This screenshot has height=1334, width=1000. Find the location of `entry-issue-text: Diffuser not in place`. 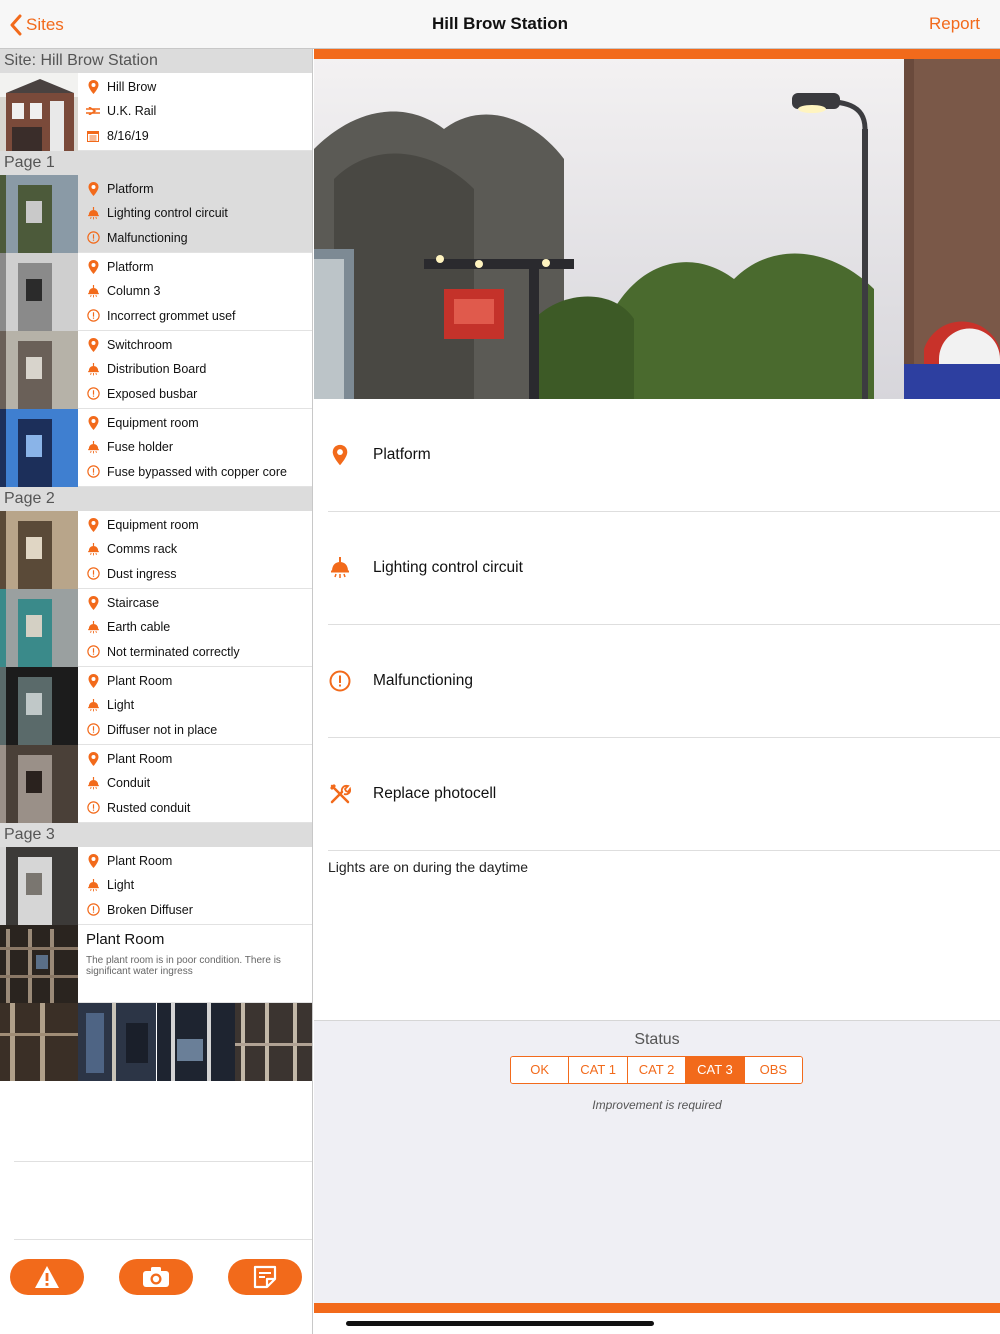

entry-issue-text: Diffuser not in place is located at coordinates (162, 729).